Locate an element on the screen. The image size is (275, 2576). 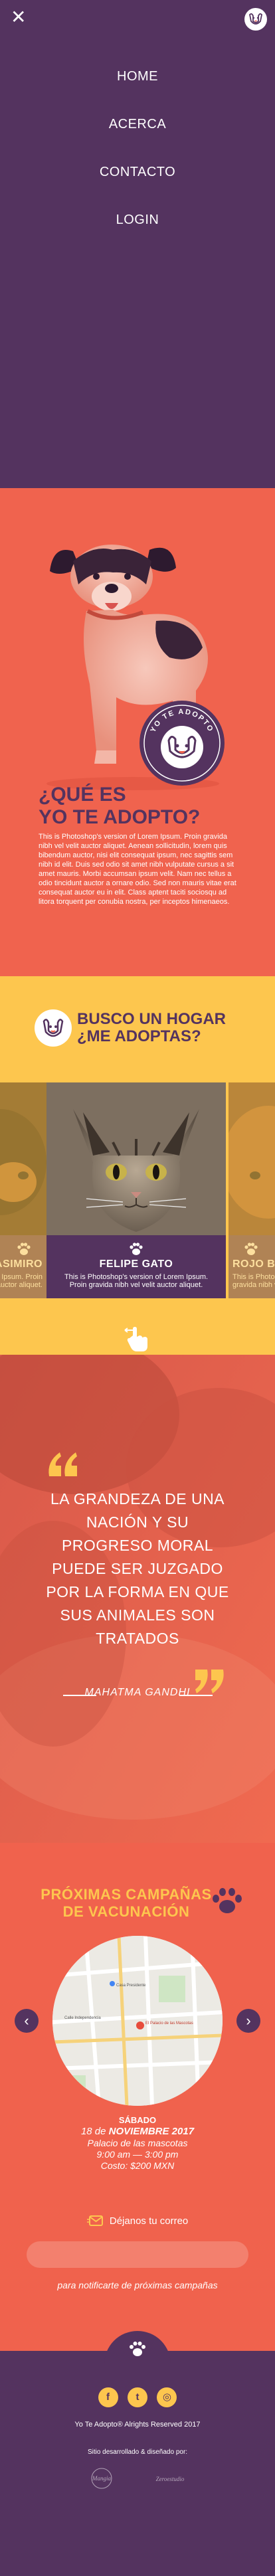
credit-text: Sitio desarrollado & diseñado por: is located at coordinates (137, 2452).